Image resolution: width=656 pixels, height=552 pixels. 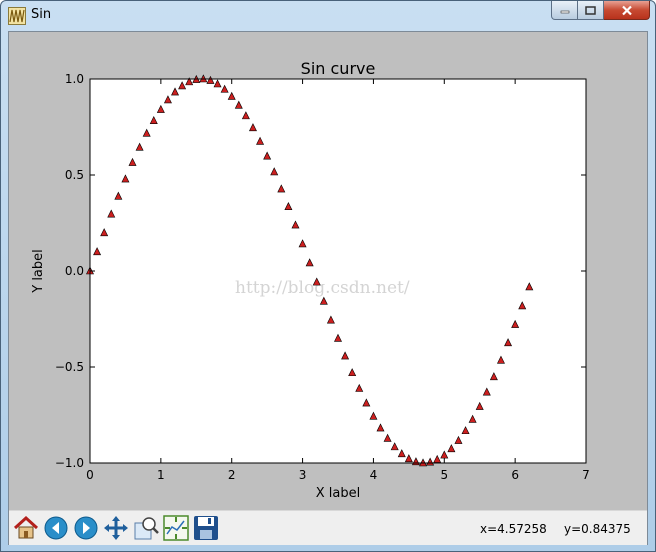 What do you see at coordinates (232, 475) in the screenshot?
I see `x-tick-label: 2` at bounding box center [232, 475].